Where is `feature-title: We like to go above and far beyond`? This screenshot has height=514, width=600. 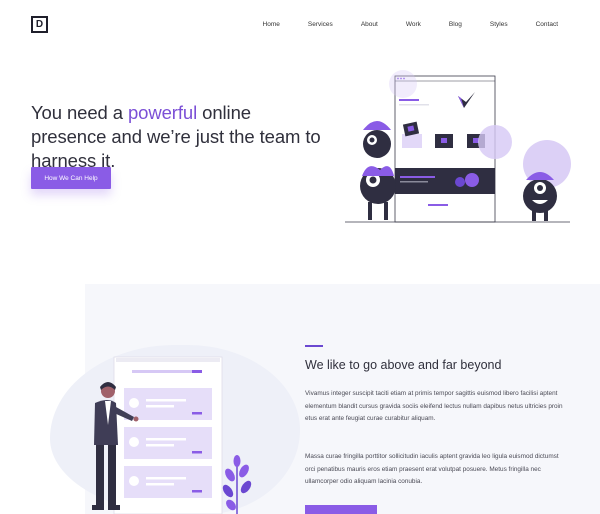 feature-title: We like to go above and far beyond is located at coordinates (403, 365).